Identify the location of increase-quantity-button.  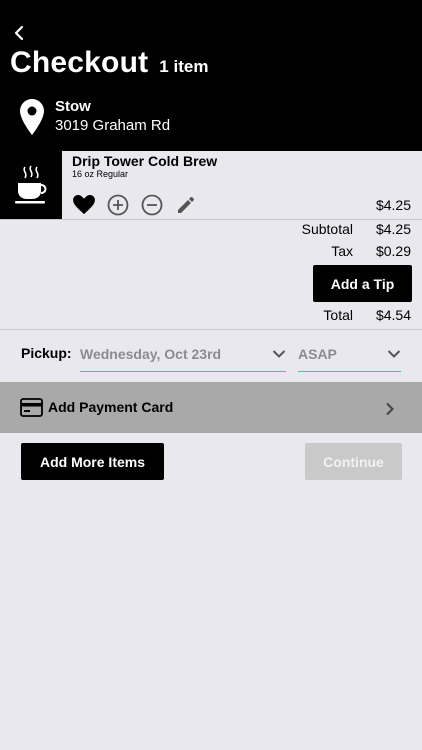
(118, 205).